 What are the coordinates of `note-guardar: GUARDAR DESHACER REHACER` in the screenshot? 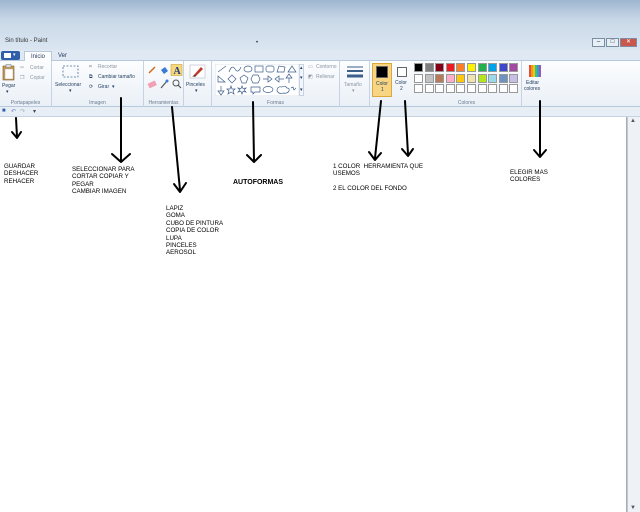 It's located at (21, 174).